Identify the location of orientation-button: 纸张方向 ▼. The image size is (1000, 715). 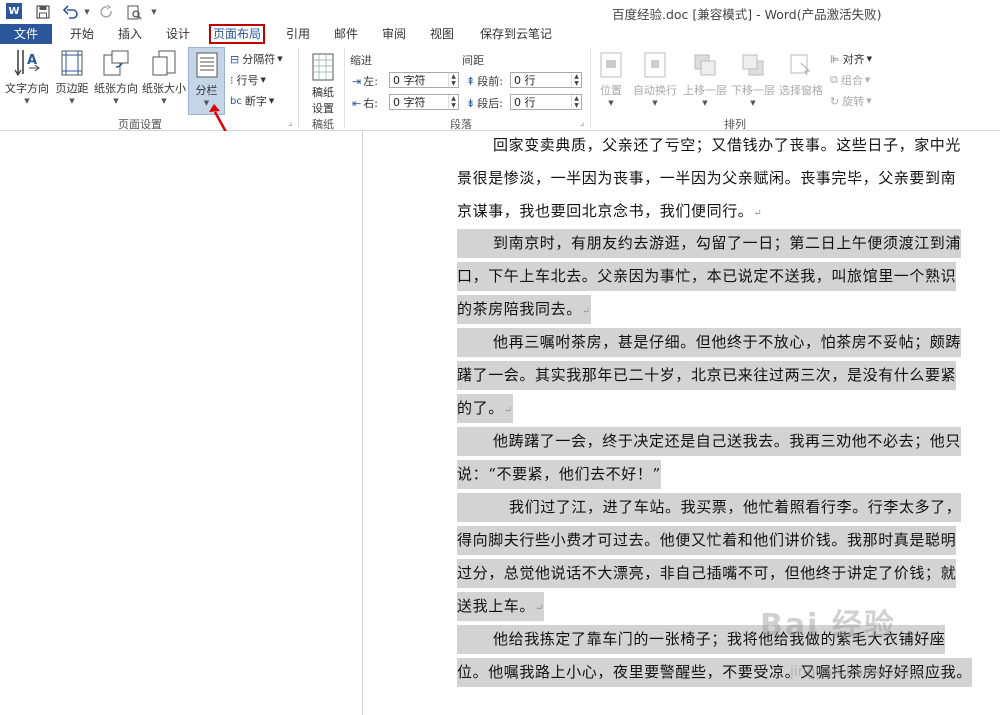
(116, 75).